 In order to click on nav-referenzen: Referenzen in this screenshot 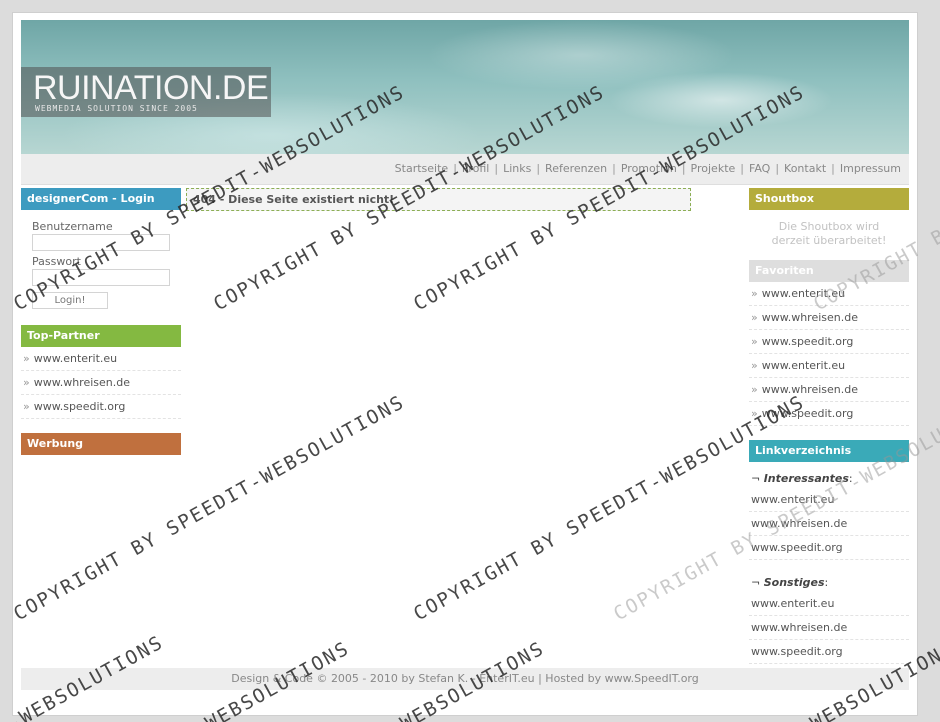, I will do `click(576, 168)`.